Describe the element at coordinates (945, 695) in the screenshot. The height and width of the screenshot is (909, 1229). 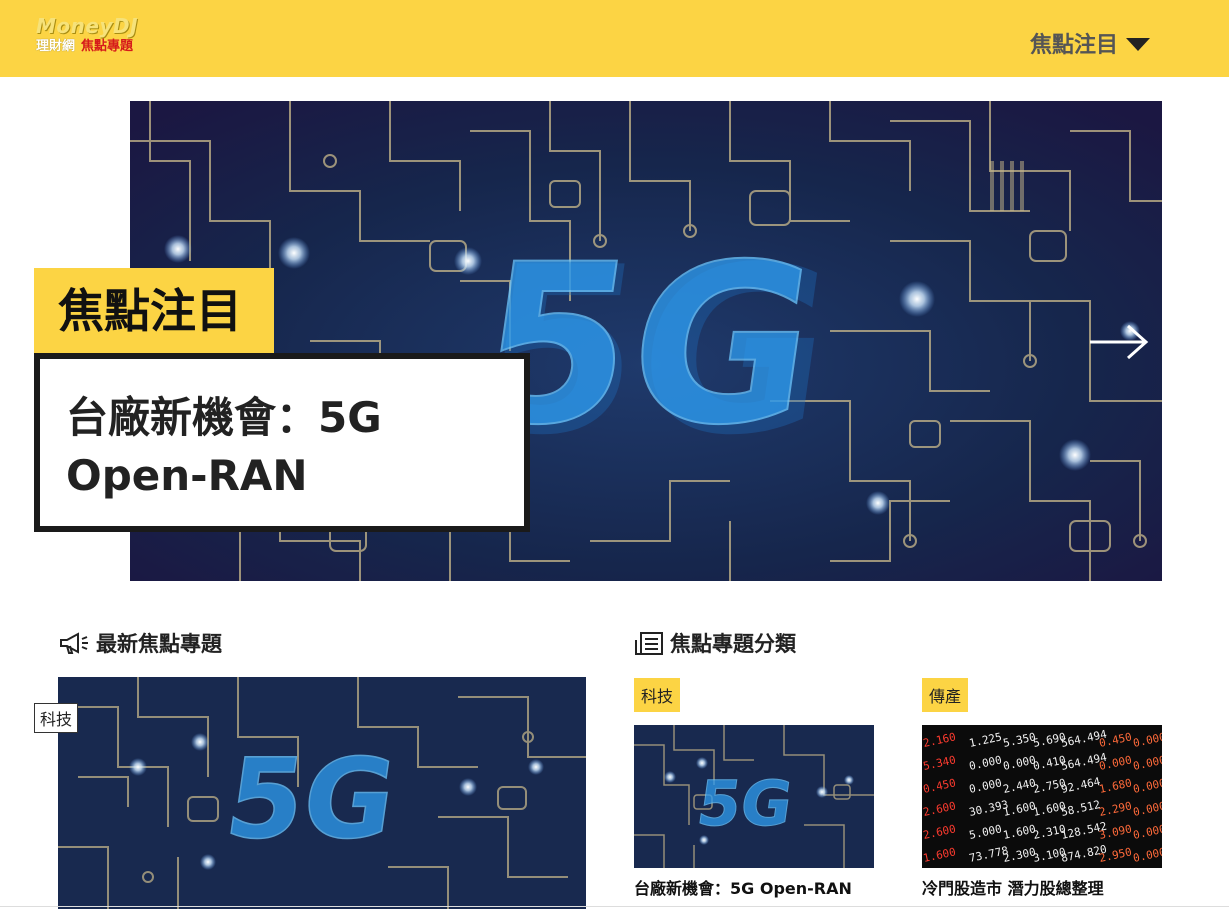
I see `category-badge-traditional: 傳產` at that location.